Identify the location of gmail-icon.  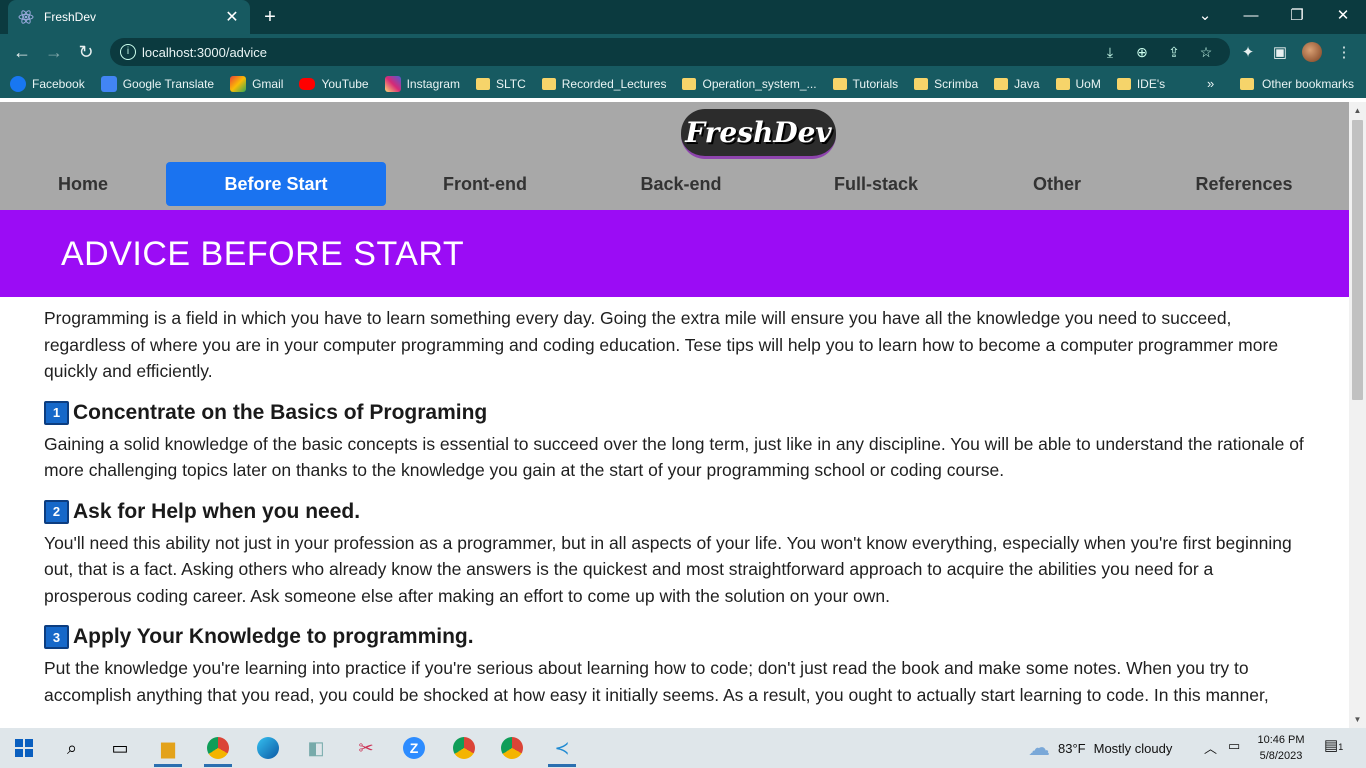
(238, 84).